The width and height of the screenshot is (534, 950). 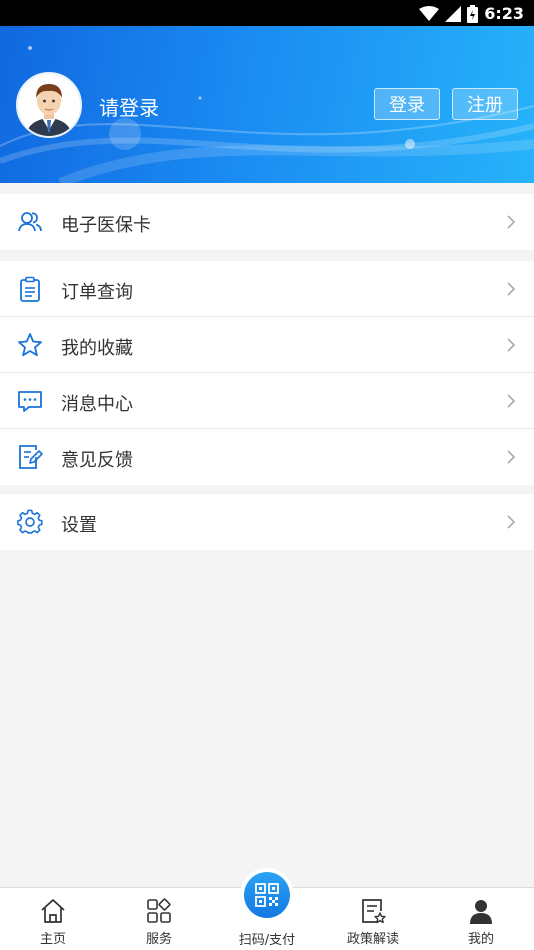 I want to click on tab-services: 服务, so click(x=159, y=919).